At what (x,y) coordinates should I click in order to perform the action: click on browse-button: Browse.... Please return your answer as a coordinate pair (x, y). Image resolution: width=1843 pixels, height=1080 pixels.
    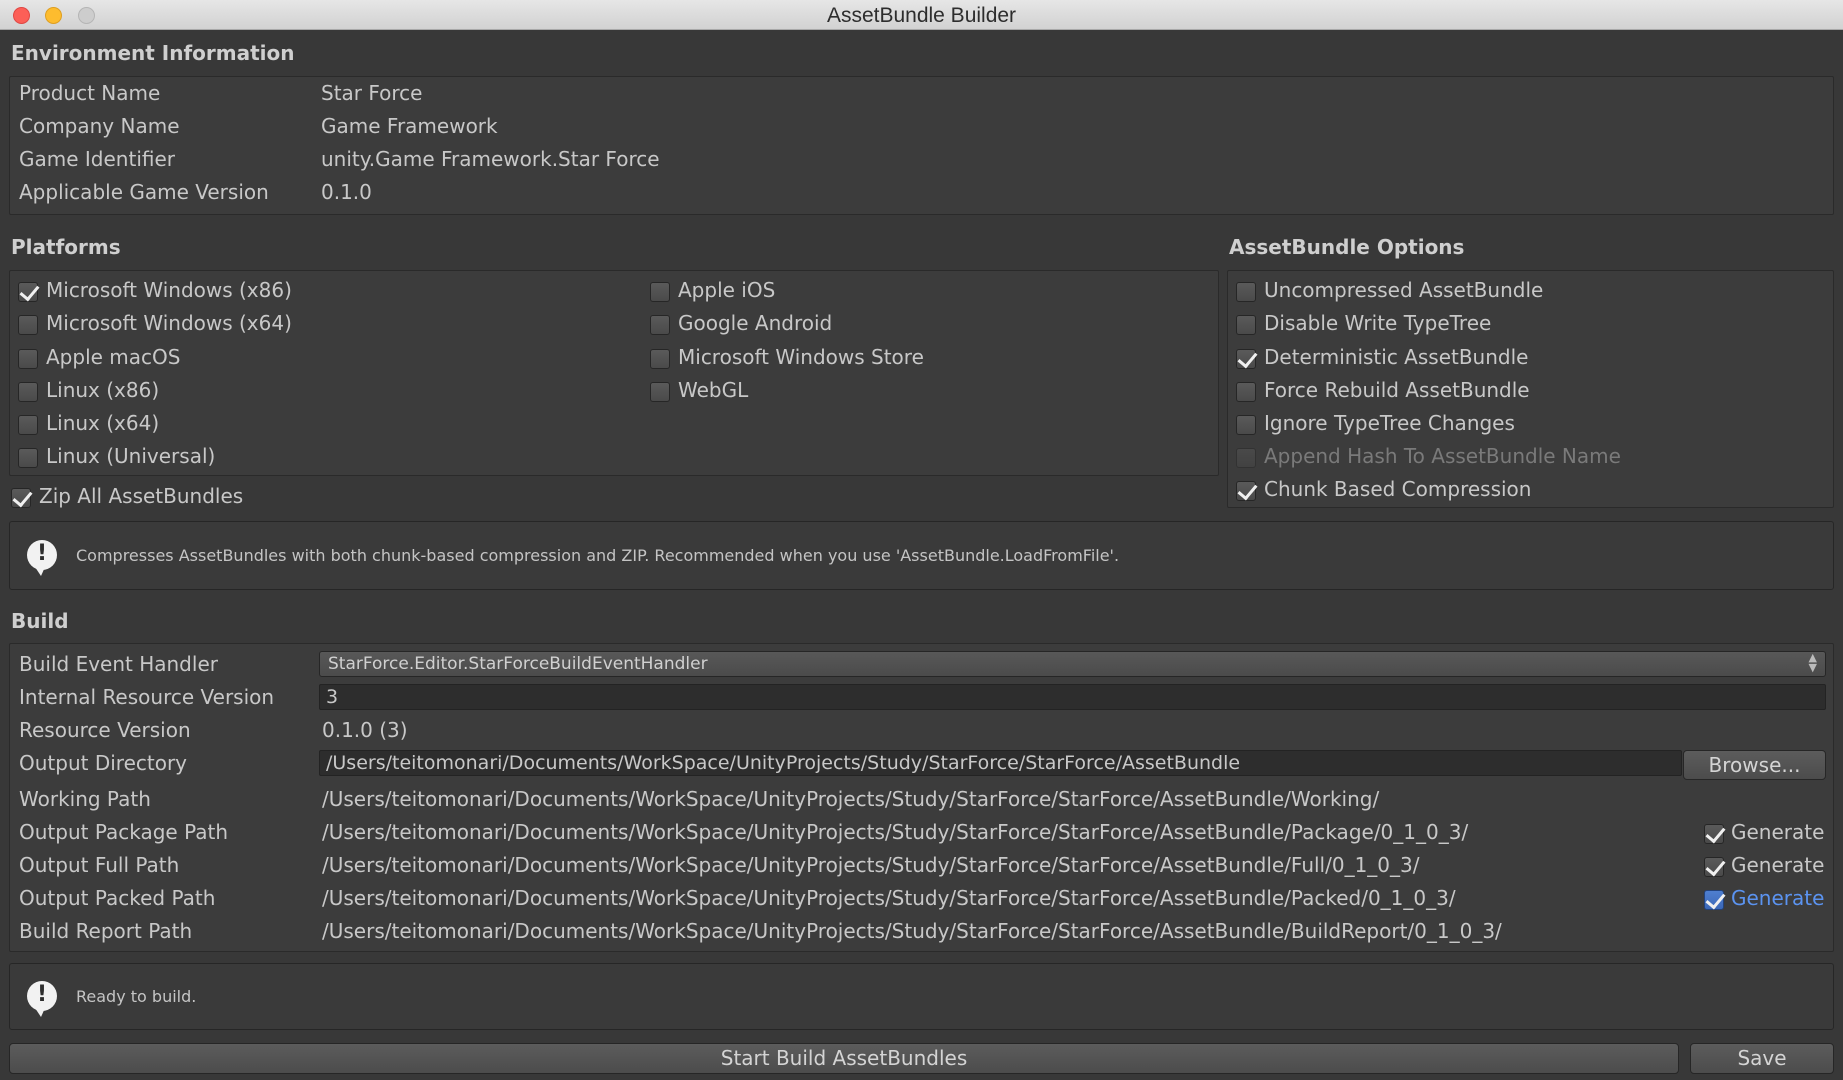
    Looking at the image, I should click on (1754, 765).